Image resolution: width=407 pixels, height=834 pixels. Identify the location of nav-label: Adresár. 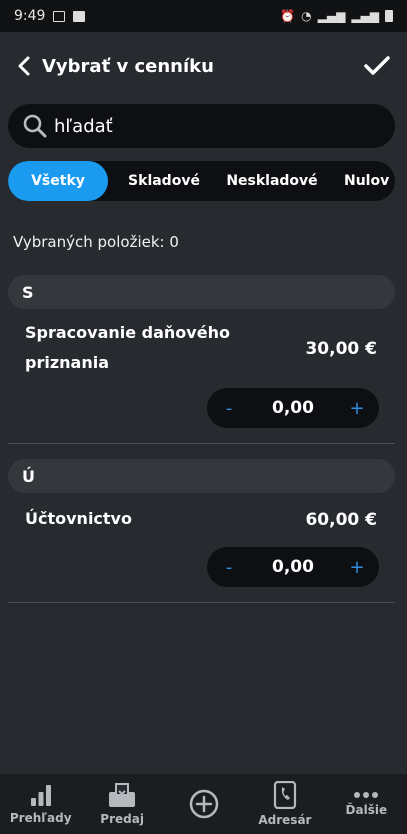
(285, 820).